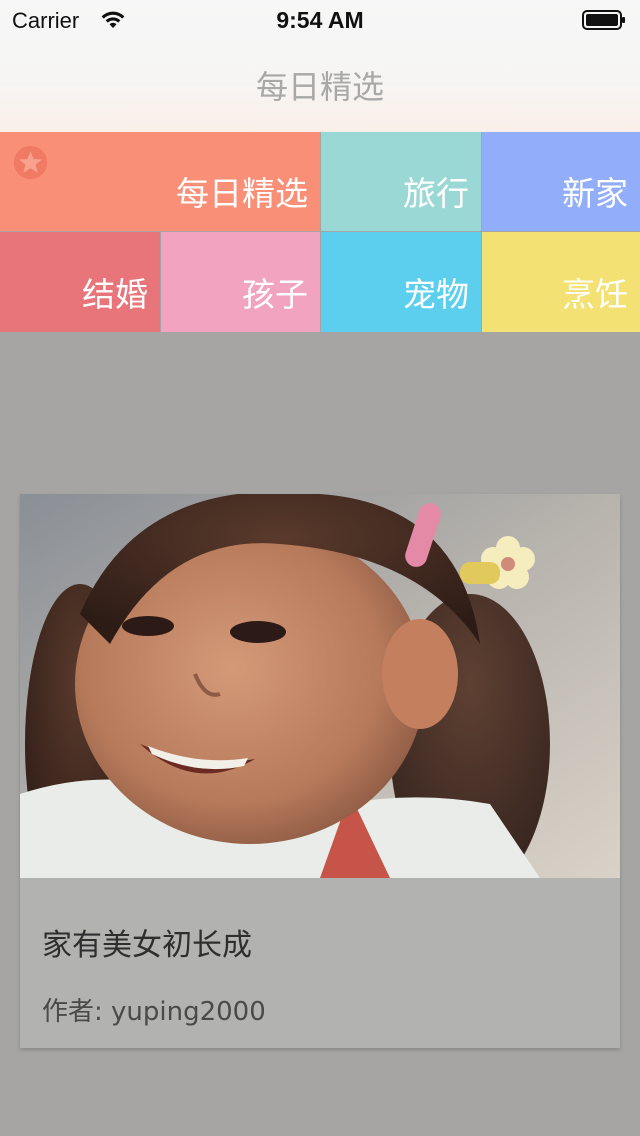  I want to click on category-label: 宠物, so click(436, 294).